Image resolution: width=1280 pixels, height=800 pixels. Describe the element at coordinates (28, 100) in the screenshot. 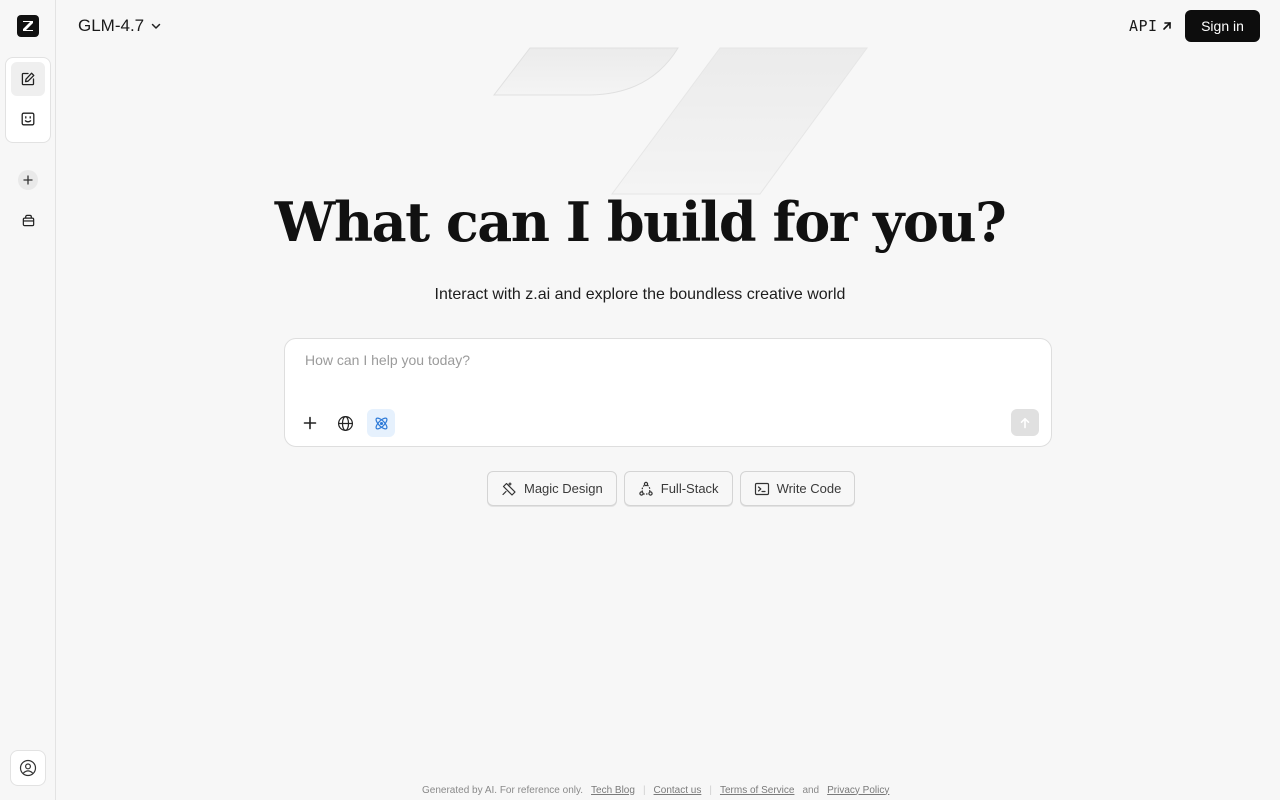

I see `sidebar-tool-group` at that location.